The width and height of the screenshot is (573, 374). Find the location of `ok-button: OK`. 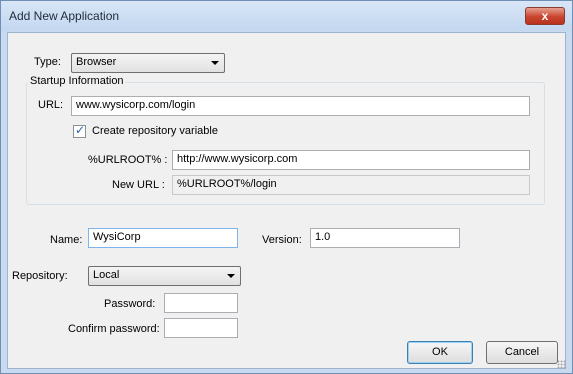

ok-button: OK is located at coordinates (440, 352).